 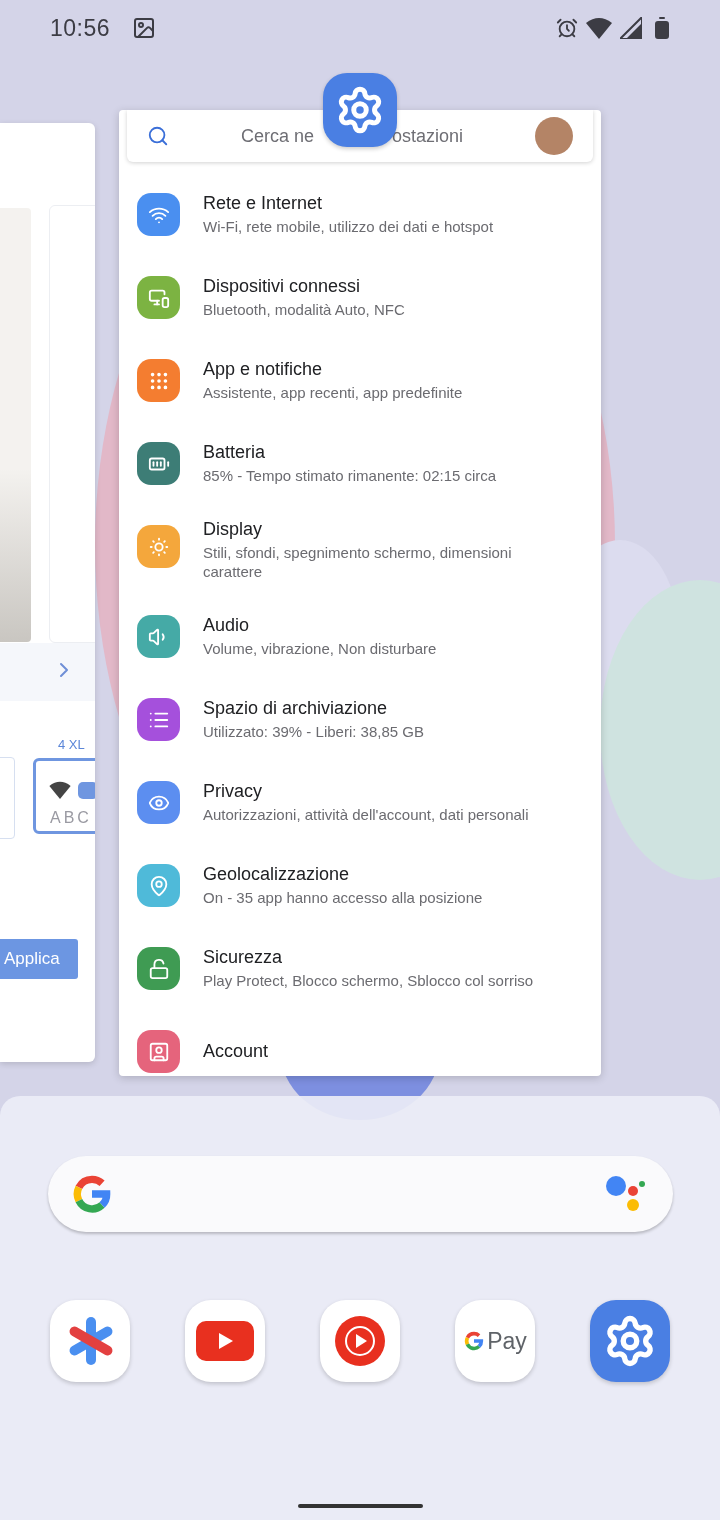 What do you see at coordinates (263, 369) in the screenshot?
I see `item-title: App e notifiche` at bounding box center [263, 369].